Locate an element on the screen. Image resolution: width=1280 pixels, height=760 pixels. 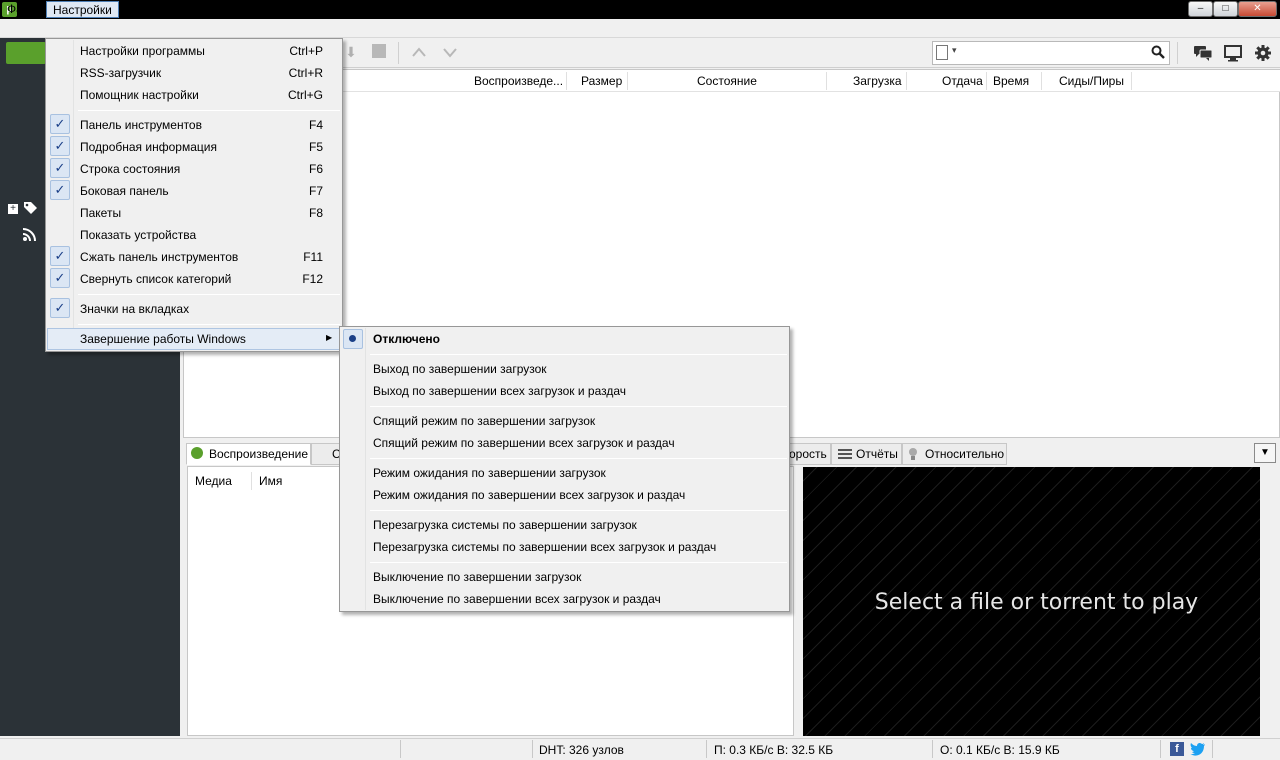
monitor-icon is located at coordinates (1233, 53).